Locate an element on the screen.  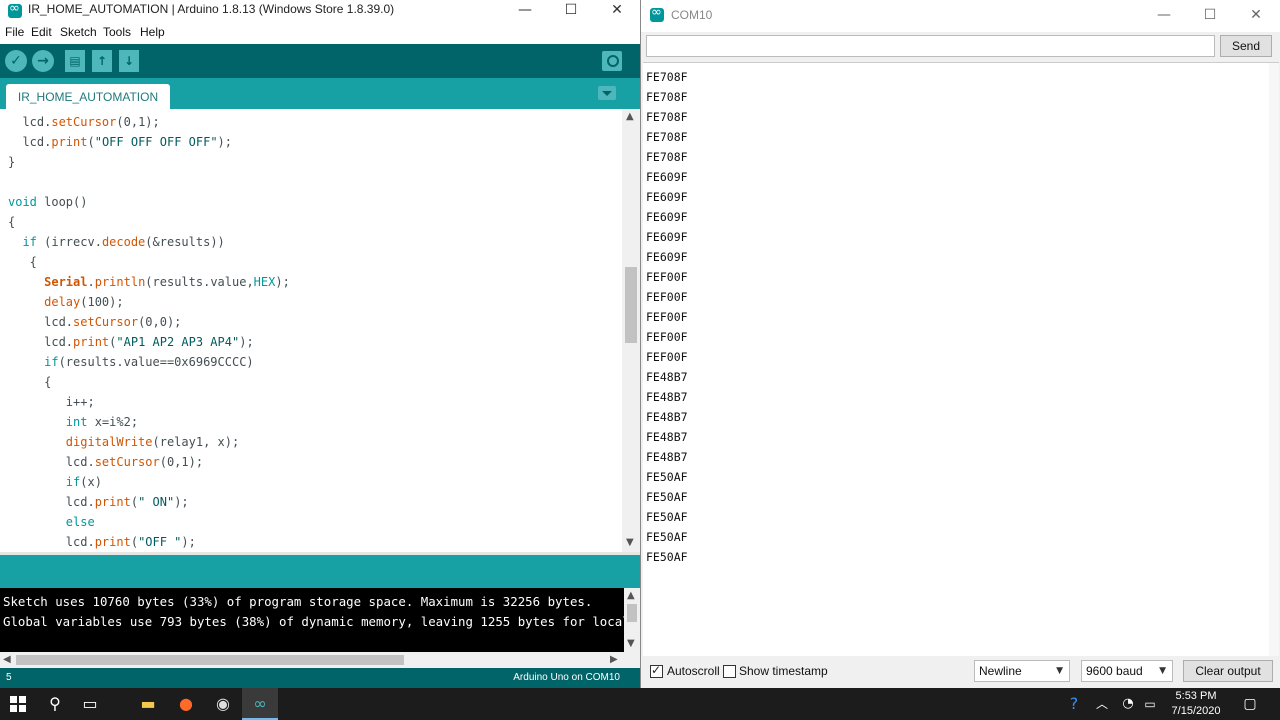
line-number: 5 is located at coordinates (9, 677).